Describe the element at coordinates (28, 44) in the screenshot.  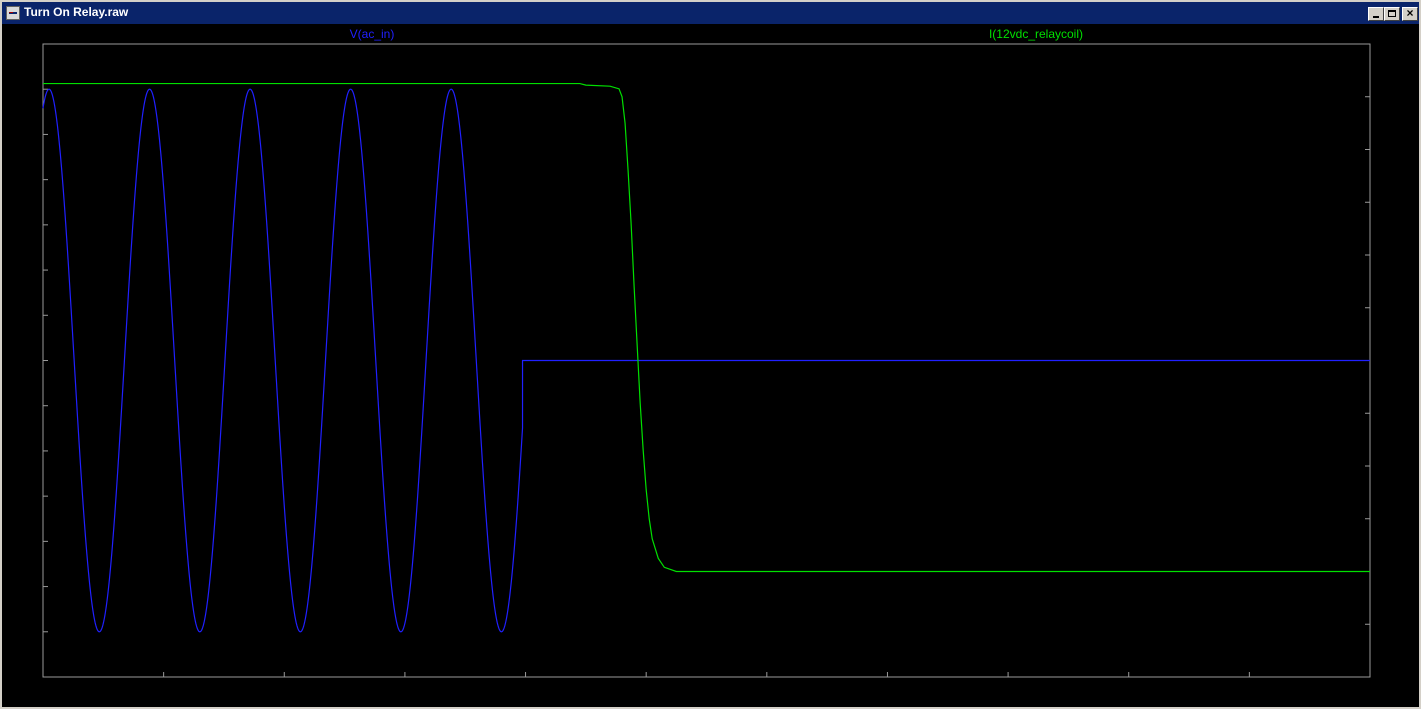
I see `left-tick-label: 14V` at that location.